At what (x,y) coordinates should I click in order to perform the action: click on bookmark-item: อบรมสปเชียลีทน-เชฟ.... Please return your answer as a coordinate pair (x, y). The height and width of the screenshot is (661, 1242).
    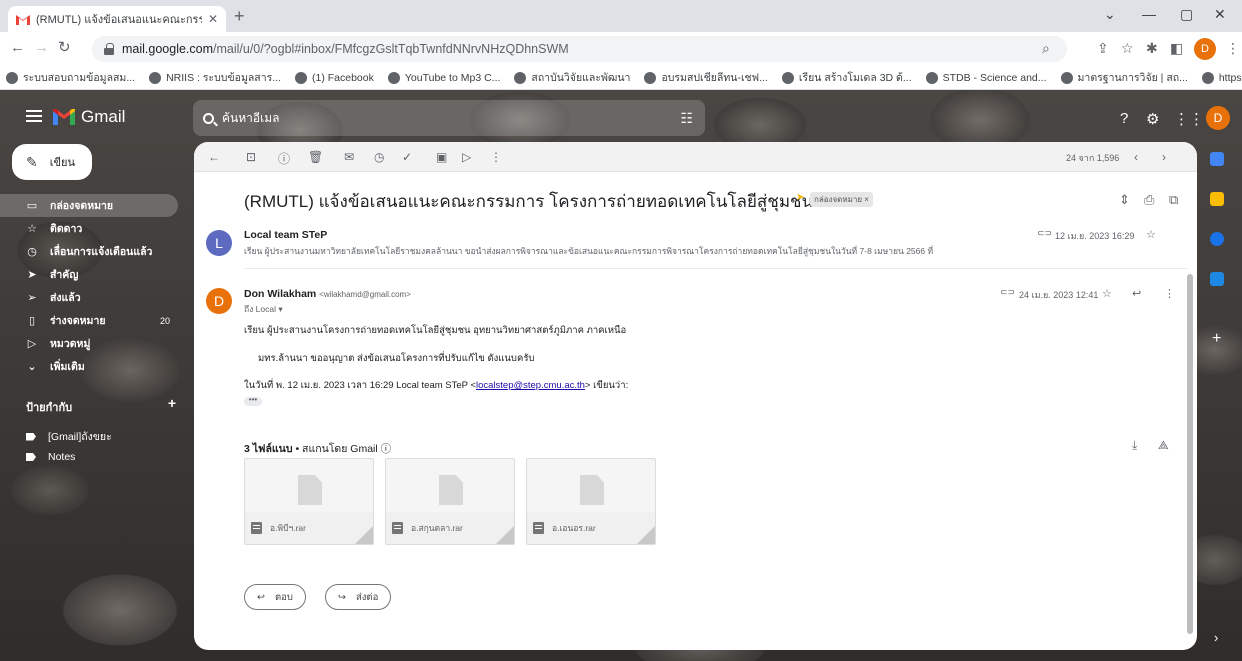
    Looking at the image, I should click on (706, 77).